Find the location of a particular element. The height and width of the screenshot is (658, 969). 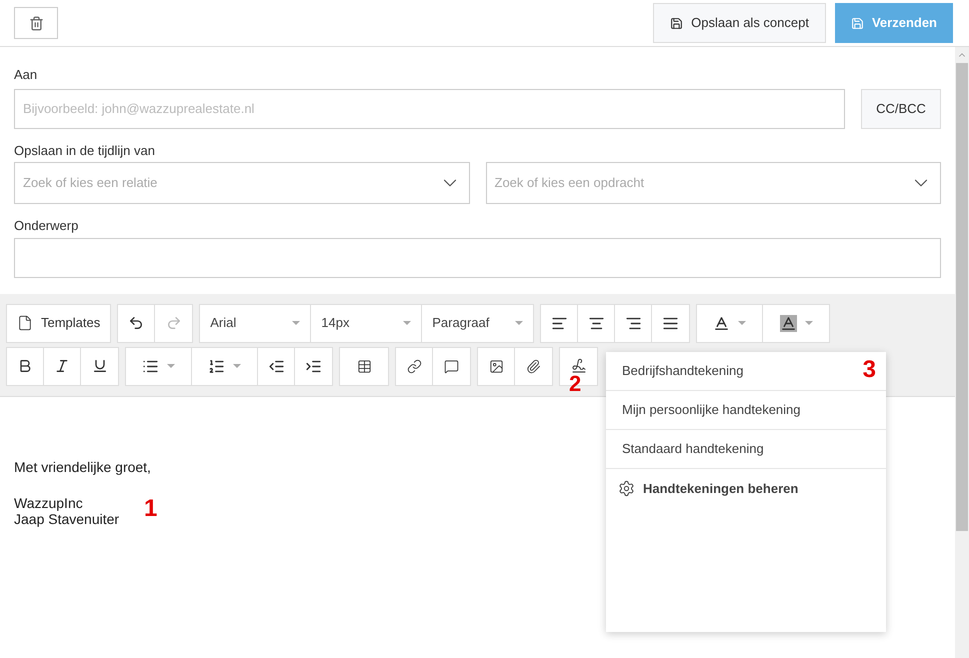

subject-field is located at coordinates (477, 258).